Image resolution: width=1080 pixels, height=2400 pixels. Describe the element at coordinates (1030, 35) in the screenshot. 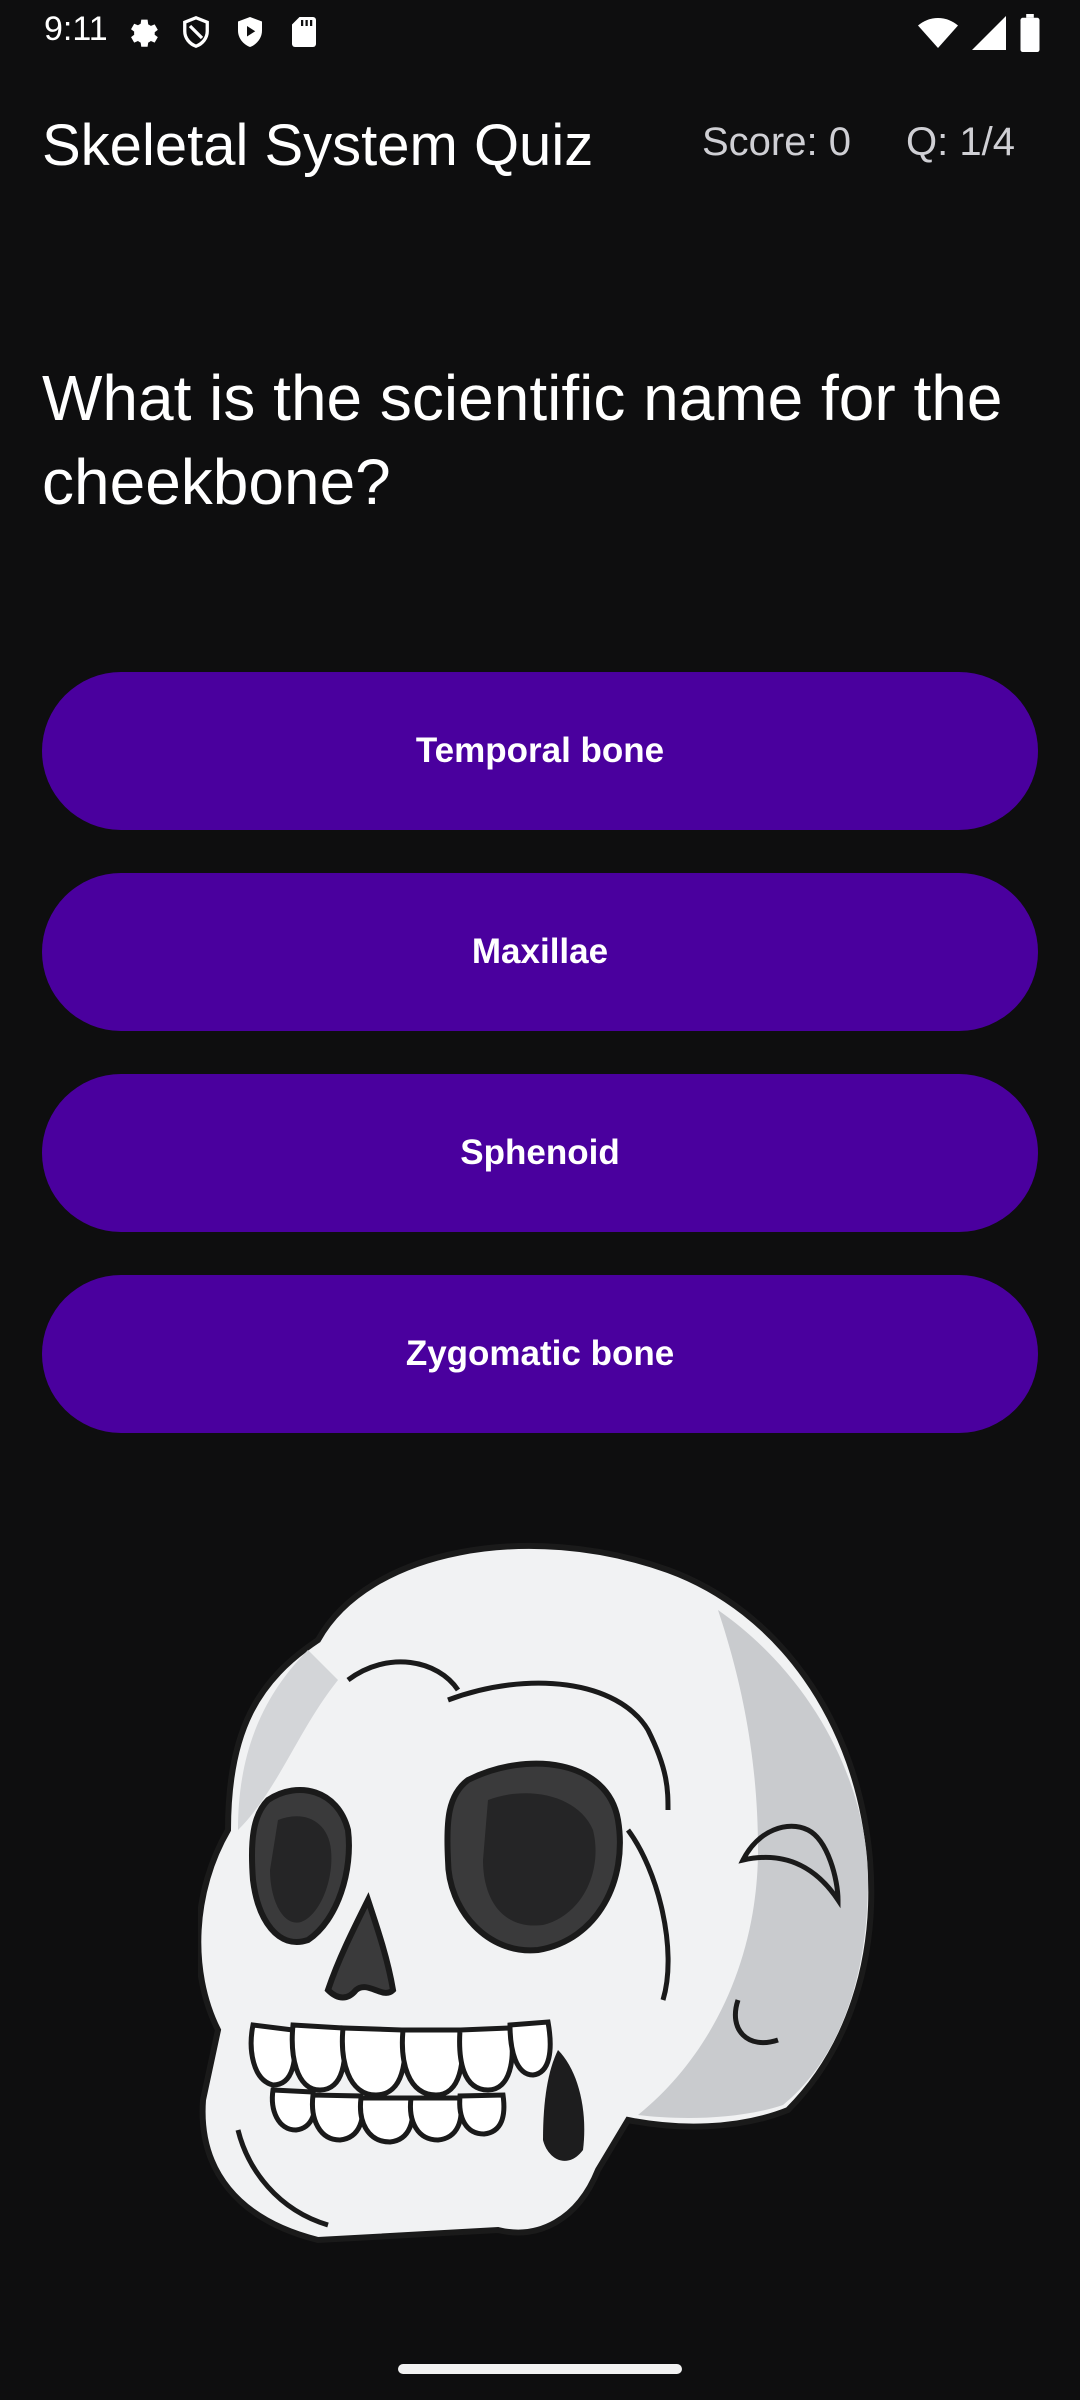

I see `battery-icon` at that location.